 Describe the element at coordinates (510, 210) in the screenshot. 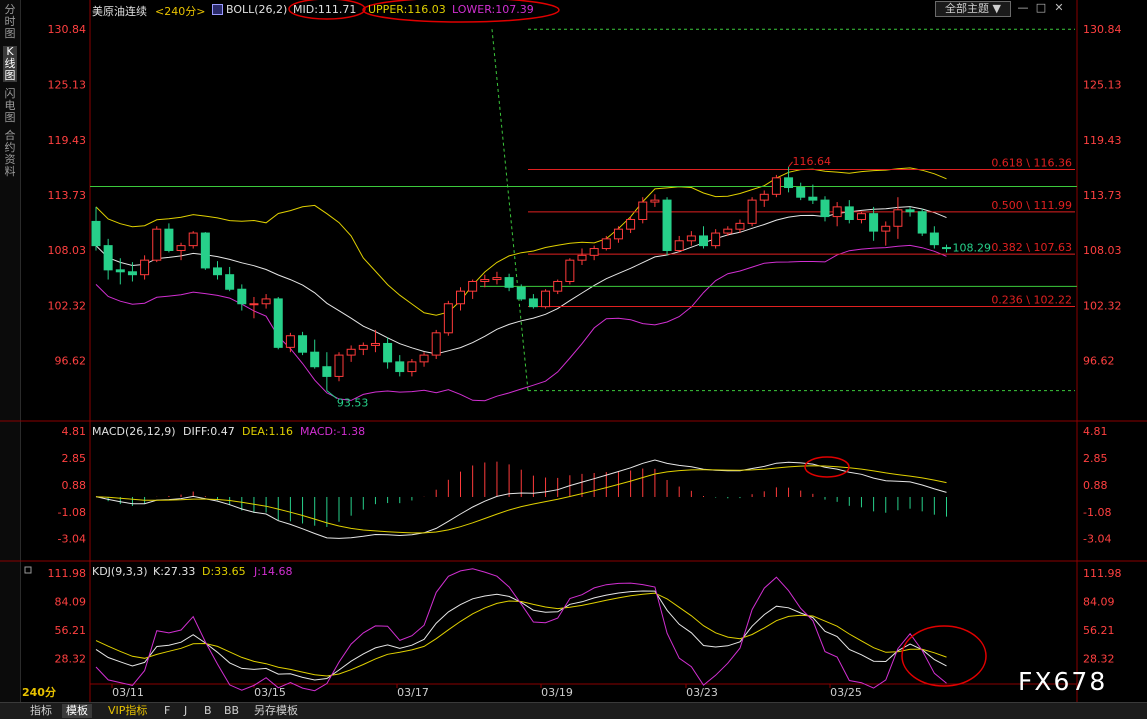

I see `fib-diagonal-dashed-line` at that location.